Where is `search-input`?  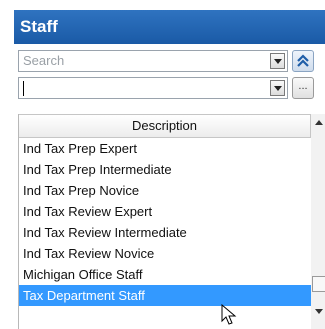
search-input is located at coordinates (145, 60).